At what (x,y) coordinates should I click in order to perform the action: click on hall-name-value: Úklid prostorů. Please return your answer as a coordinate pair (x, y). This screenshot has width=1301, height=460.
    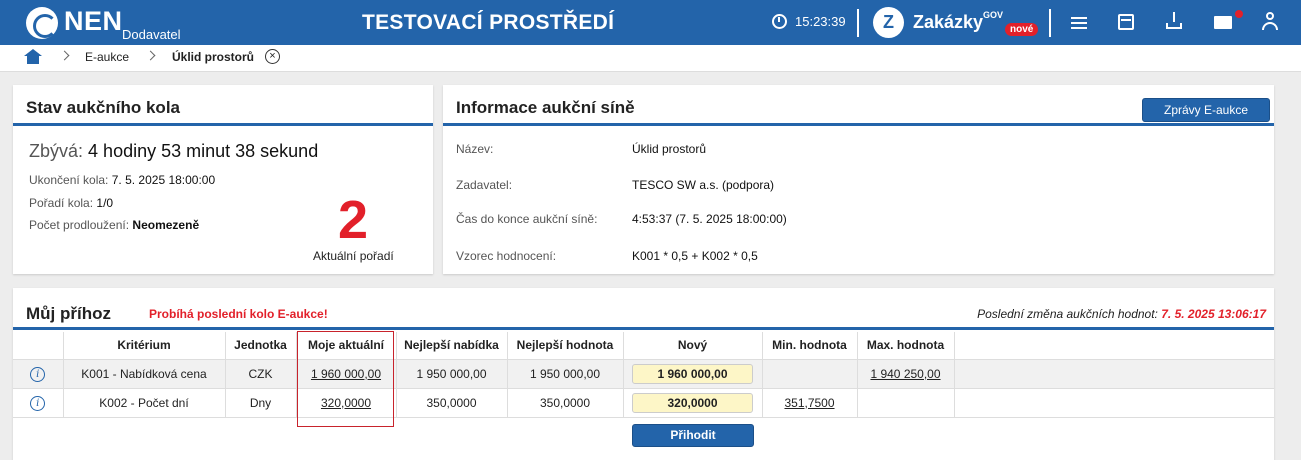
    Looking at the image, I should click on (669, 149).